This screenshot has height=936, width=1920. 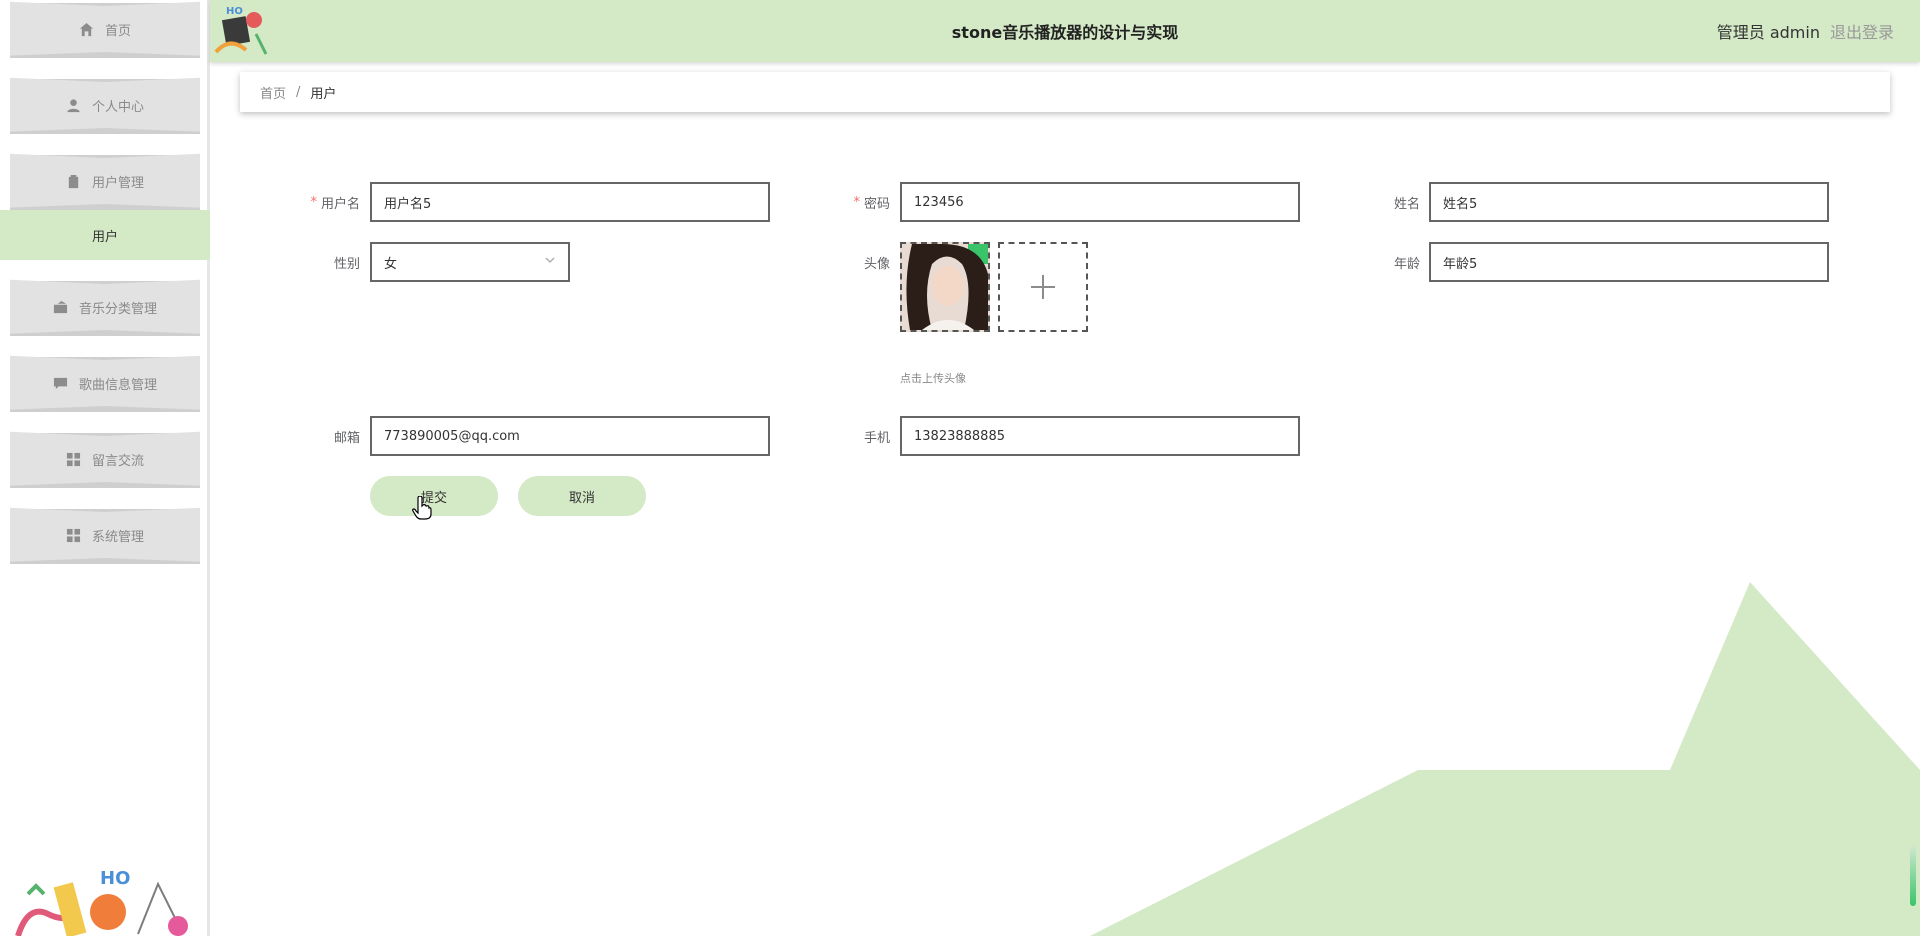 I want to click on hand-cursor-icon, so click(x=422, y=508).